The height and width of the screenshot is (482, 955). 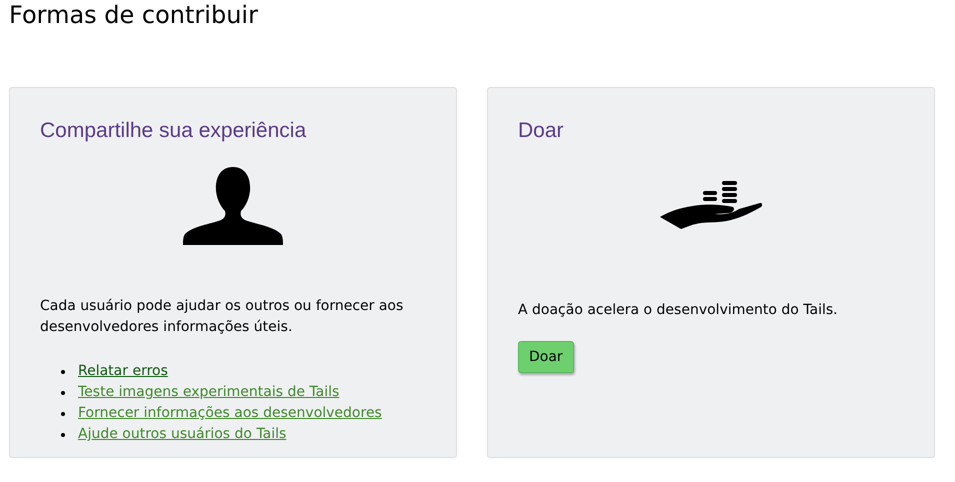 I want to click on donate-button: Doar, so click(x=546, y=357).